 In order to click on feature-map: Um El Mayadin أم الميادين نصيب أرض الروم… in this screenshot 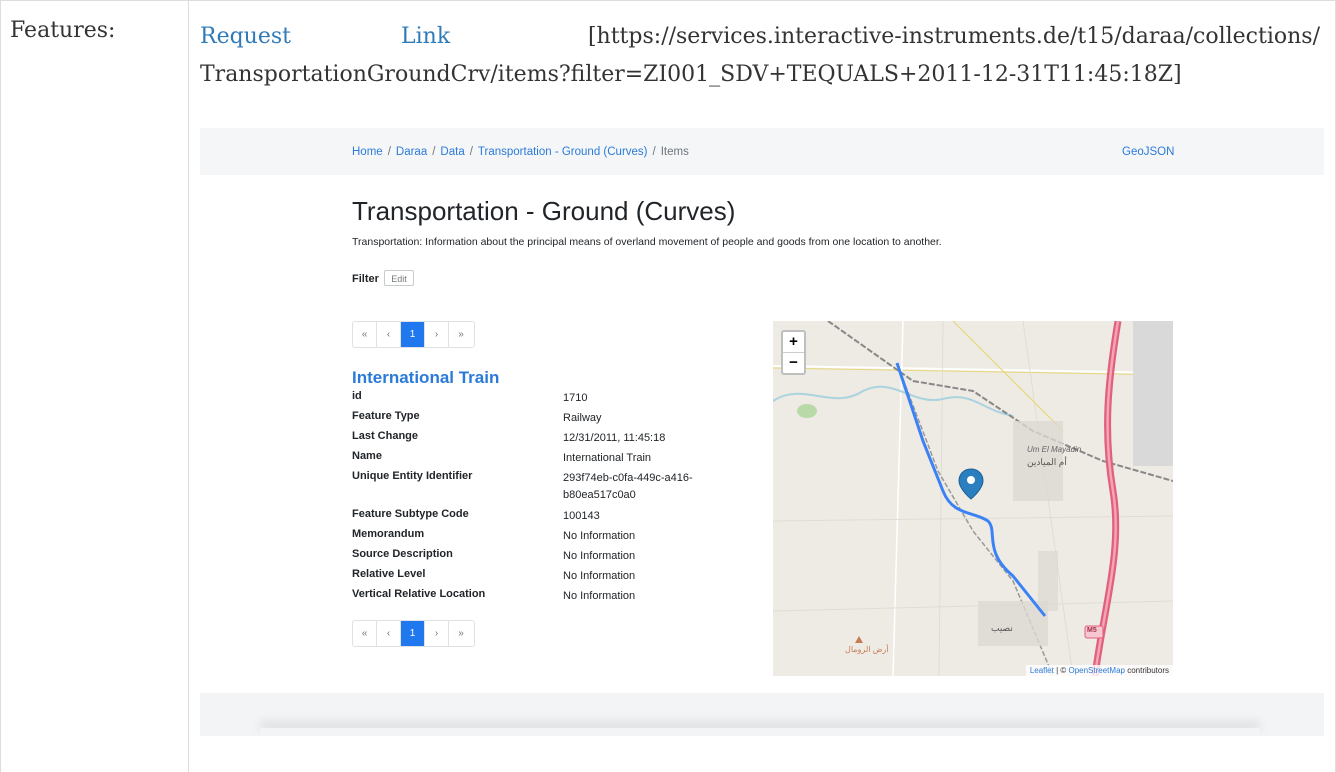, I will do `click(973, 498)`.